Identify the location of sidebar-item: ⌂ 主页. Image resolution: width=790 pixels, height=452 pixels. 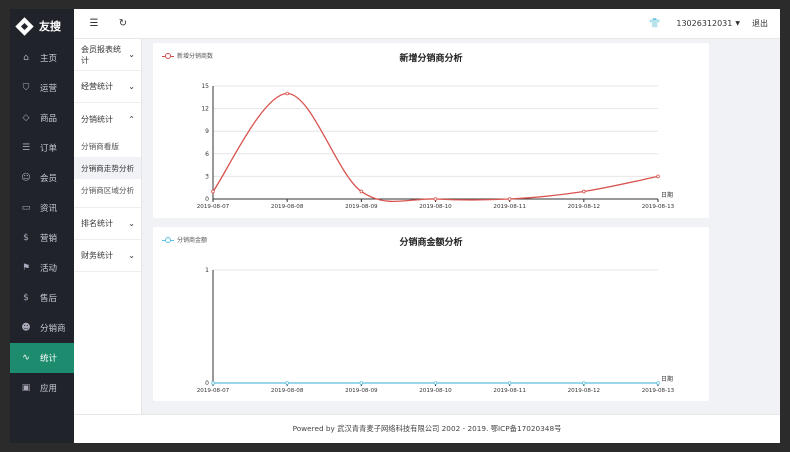
(42, 58).